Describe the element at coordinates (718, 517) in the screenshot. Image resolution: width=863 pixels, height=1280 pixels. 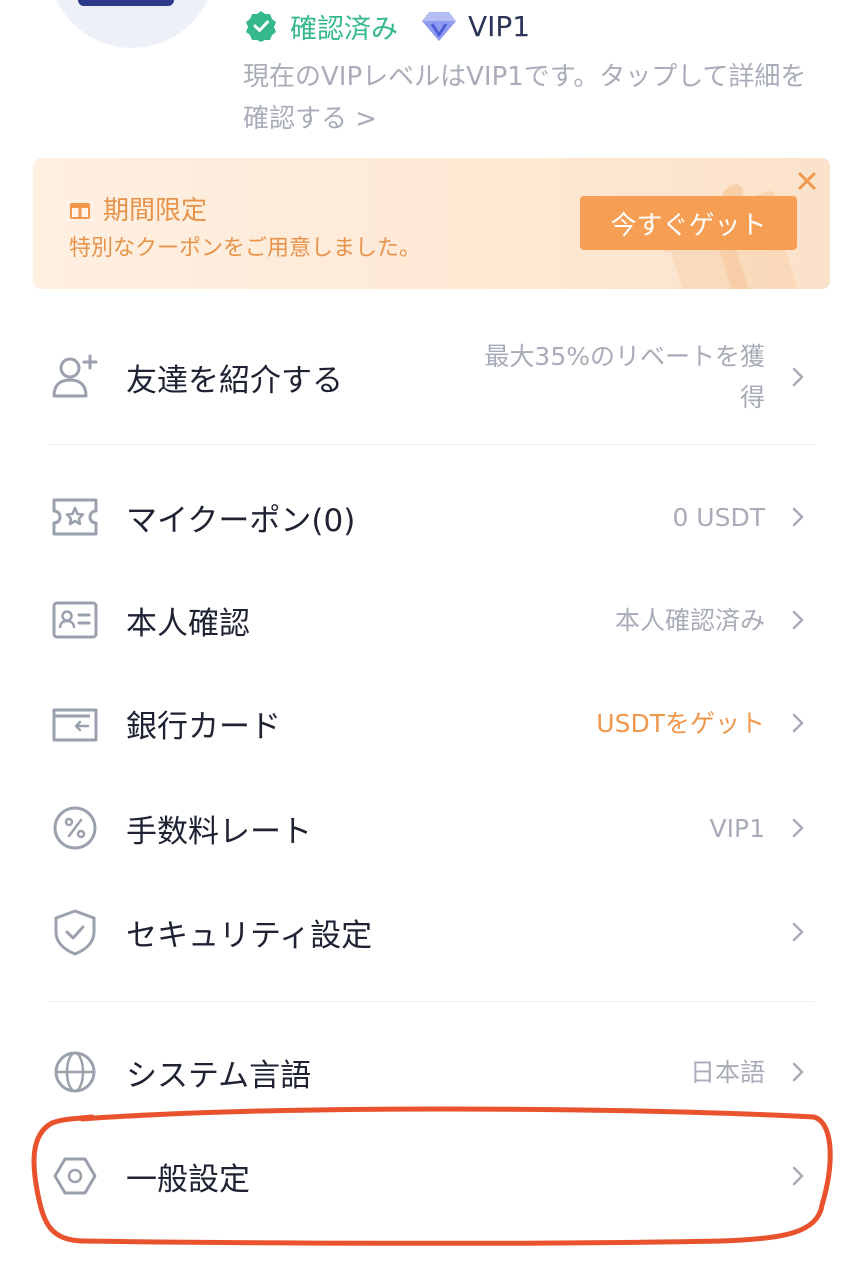
I see `menu-item-value: 0 USDT` at that location.